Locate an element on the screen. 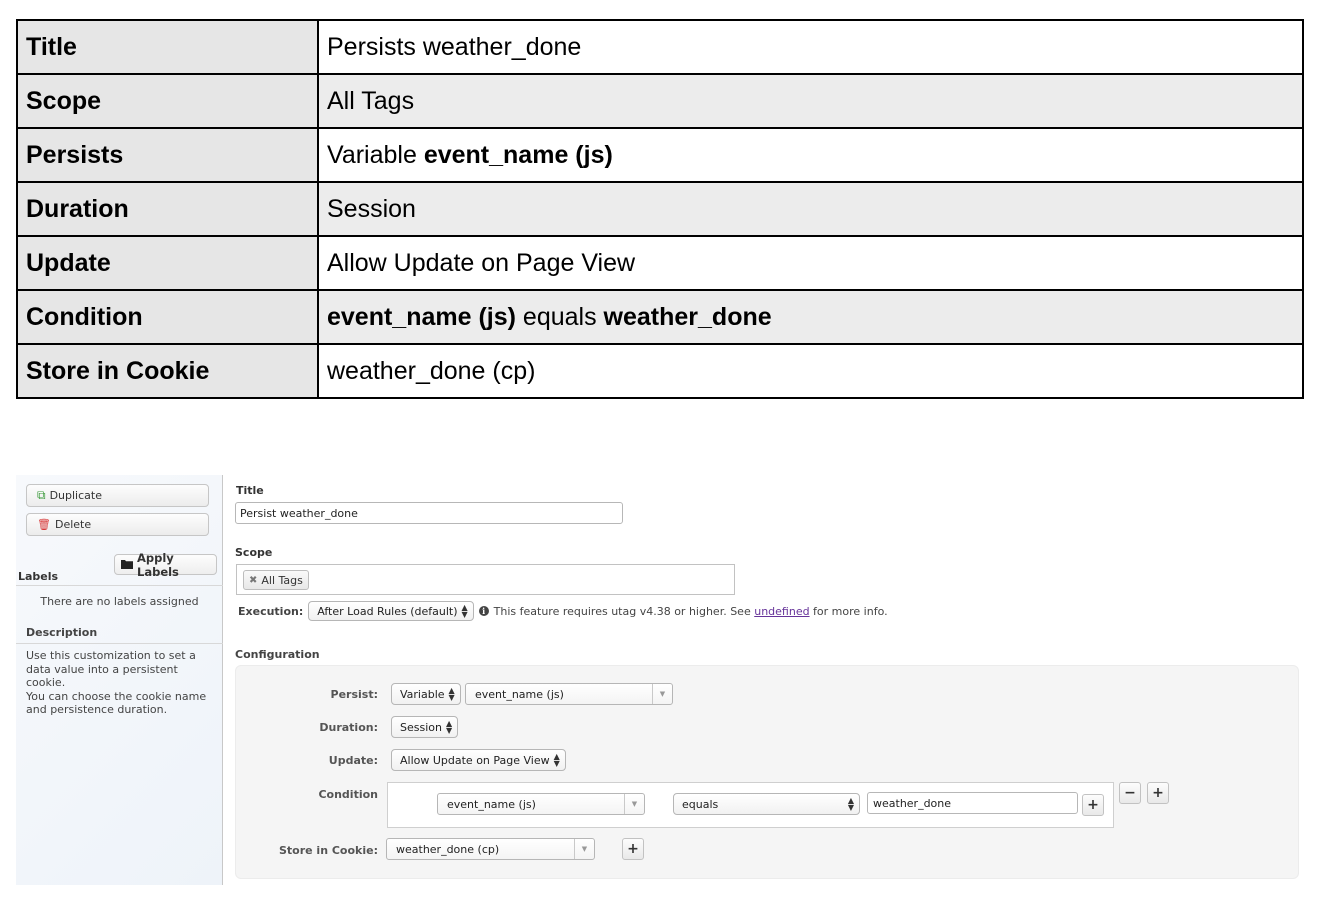 The height and width of the screenshot is (904, 1320). summary-row: Persists Variable event_name (js) is located at coordinates (660, 155).